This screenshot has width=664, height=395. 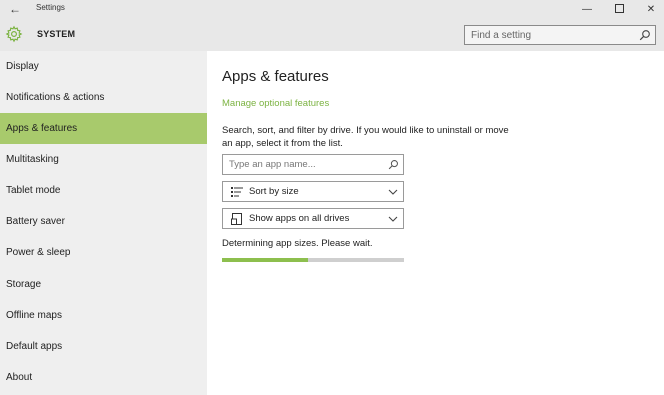 What do you see at coordinates (103, 315) in the screenshot?
I see `sidebar-item-offline-maps: Offline maps` at bounding box center [103, 315].